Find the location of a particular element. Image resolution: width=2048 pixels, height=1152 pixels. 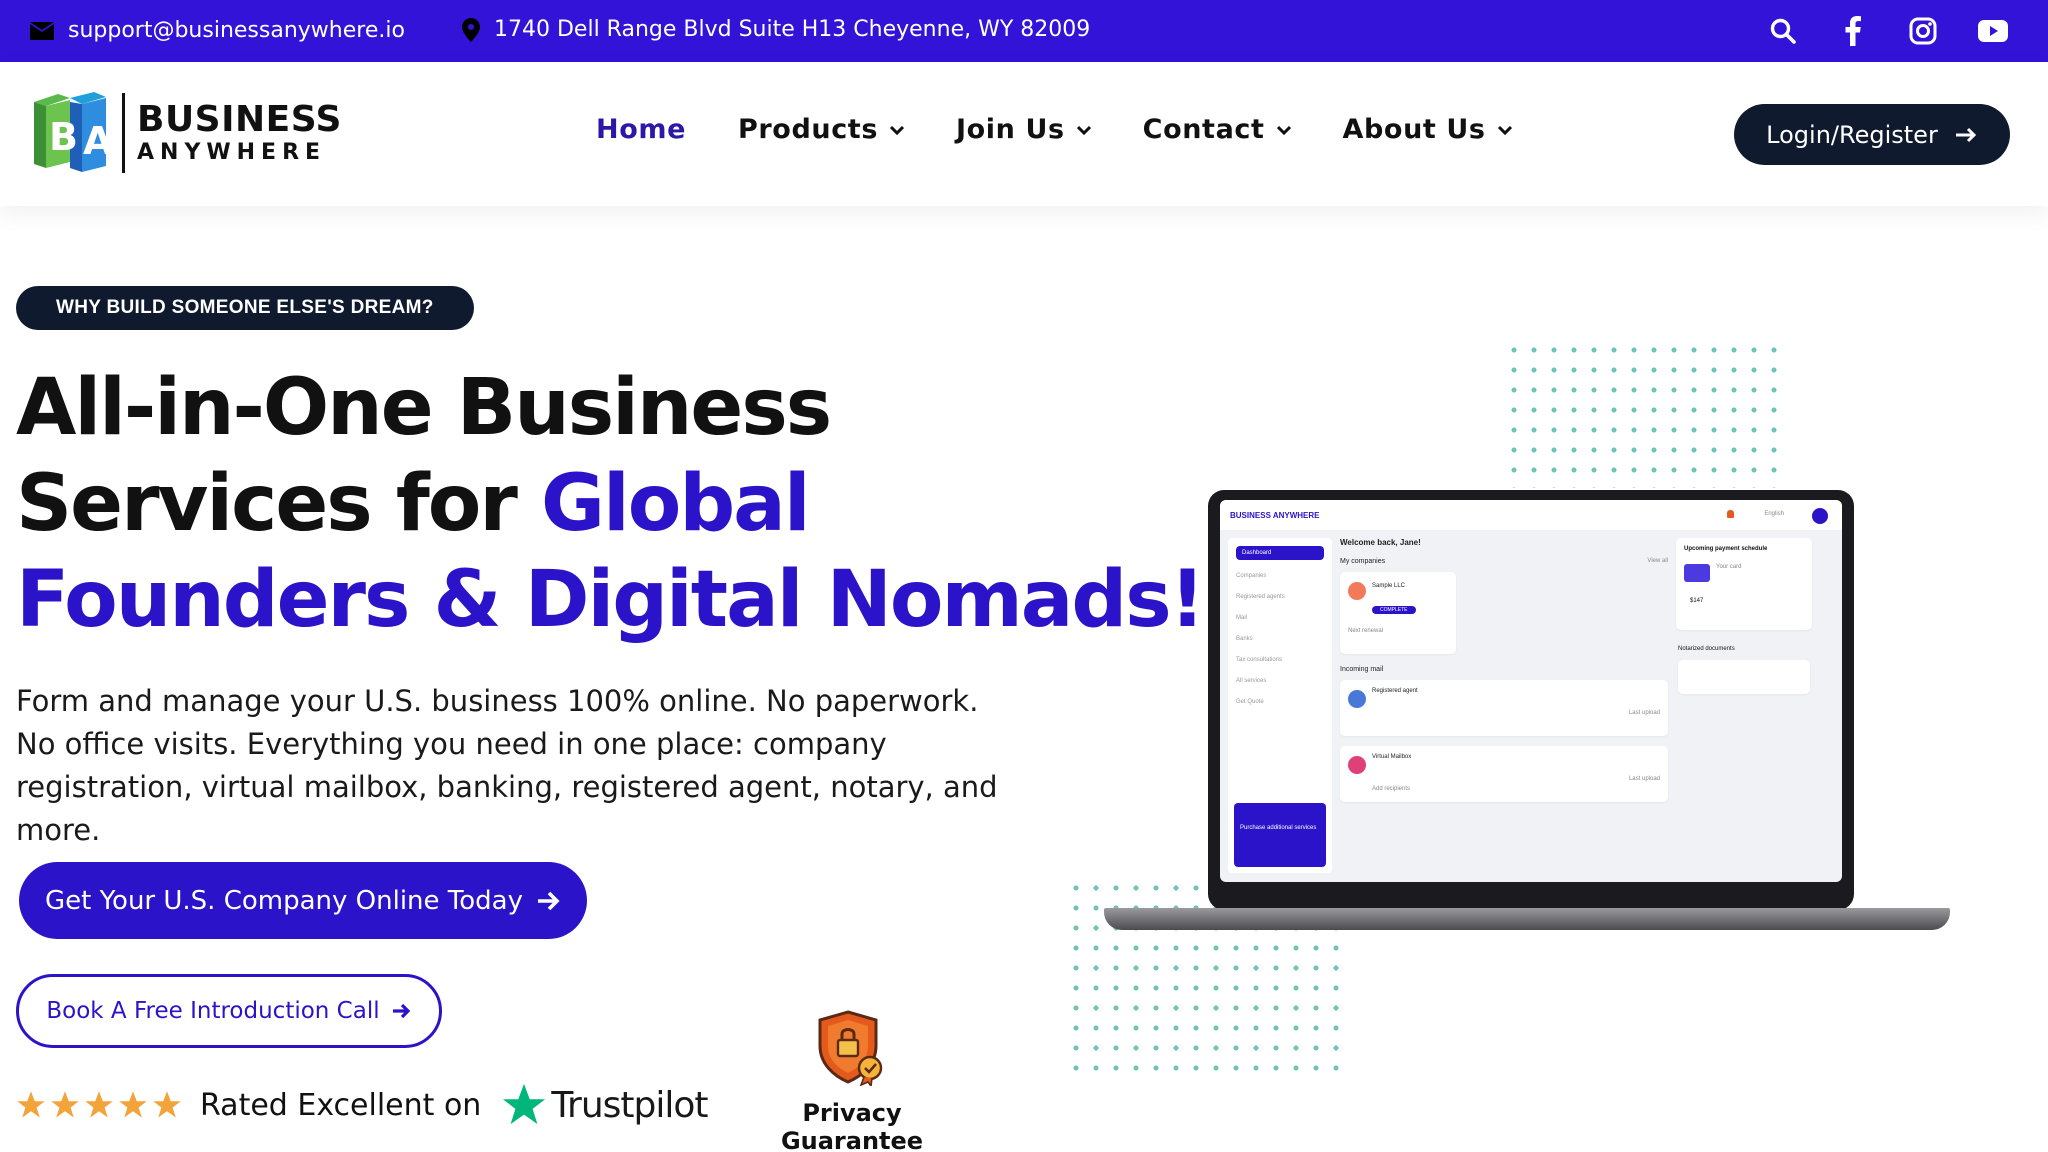

dashboard-brand: BUSINESS ANYWHERE is located at coordinates (1275, 515).